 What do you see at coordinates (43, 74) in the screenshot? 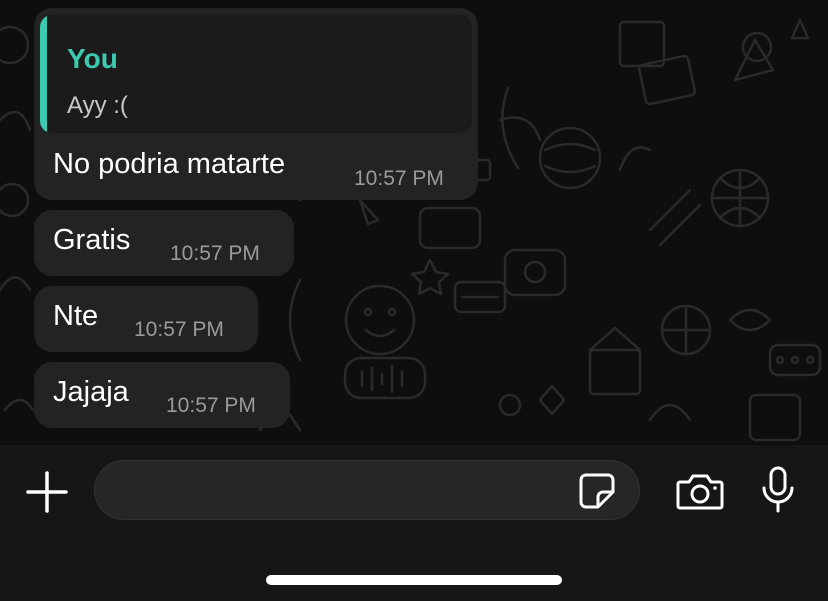
I see `quote-accent-bar` at bounding box center [43, 74].